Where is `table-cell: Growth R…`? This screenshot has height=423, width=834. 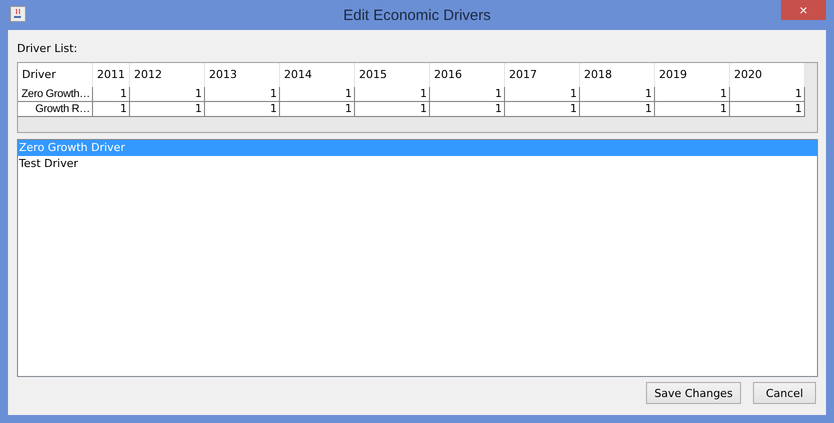
table-cell: Growth R… is located at coordinates (55, 109).